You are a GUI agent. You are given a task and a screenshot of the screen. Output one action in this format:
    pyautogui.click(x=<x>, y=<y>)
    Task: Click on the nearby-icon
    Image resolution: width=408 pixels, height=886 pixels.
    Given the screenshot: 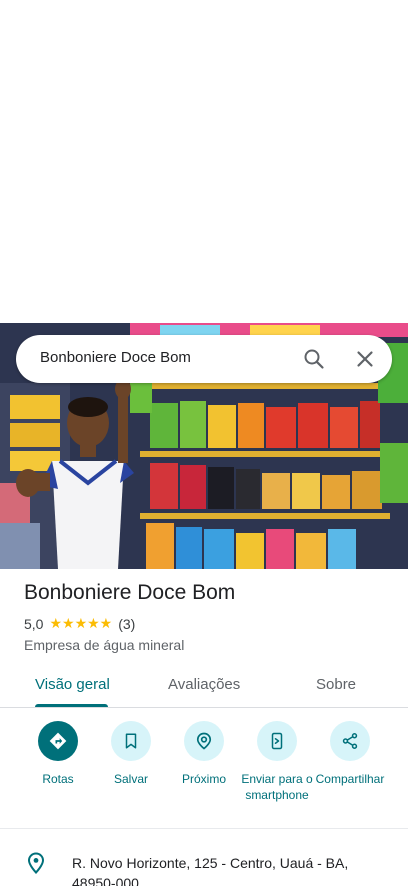 What is the action you would take?
    pyautogui.click(x=204, y=741)
    